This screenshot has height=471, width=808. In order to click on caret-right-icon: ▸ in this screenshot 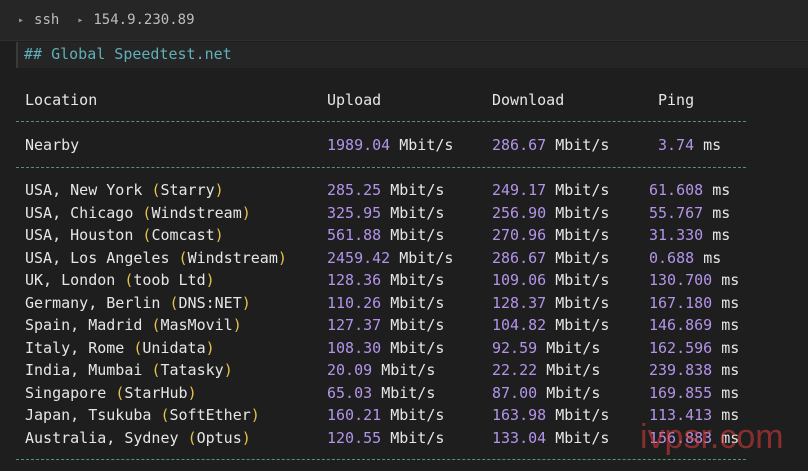, I will do `click(21, 20)`.